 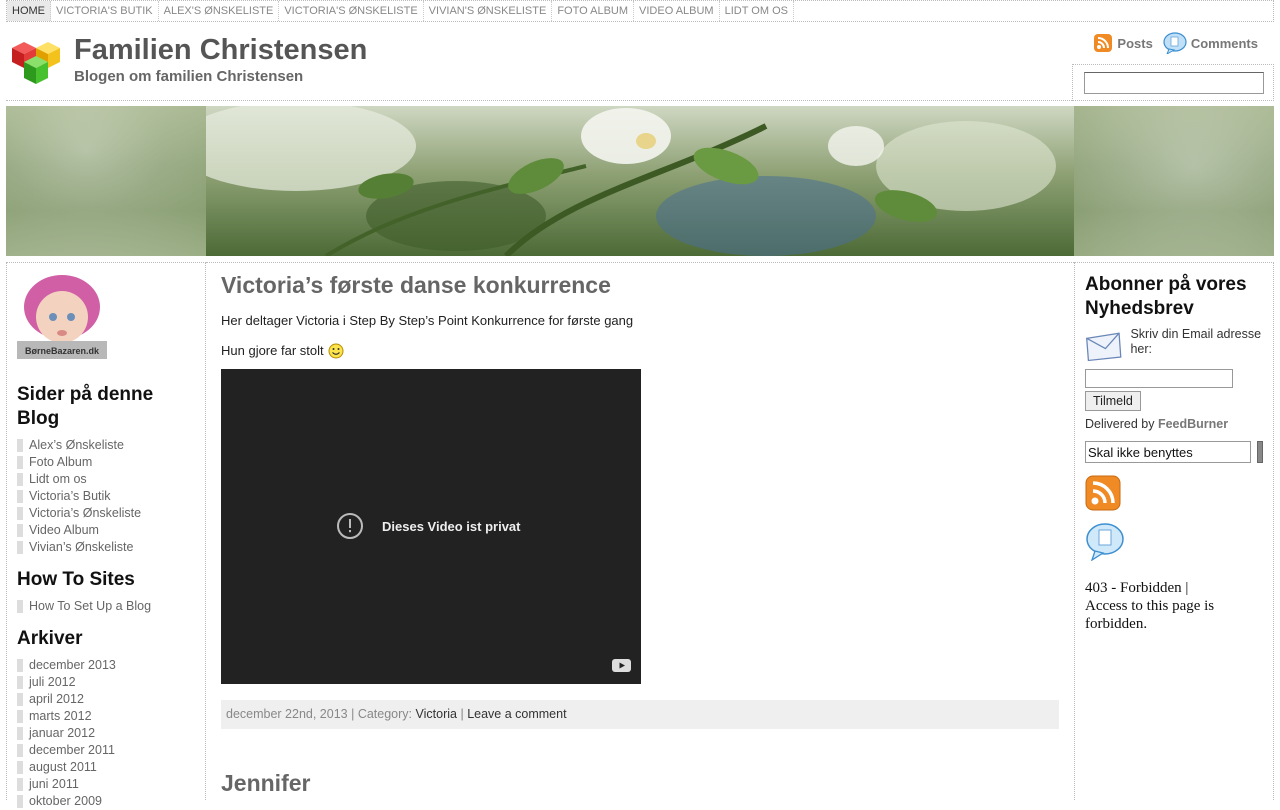 I want to click on subscribe-button: Tilmeld, so click(x=1113, y=401).